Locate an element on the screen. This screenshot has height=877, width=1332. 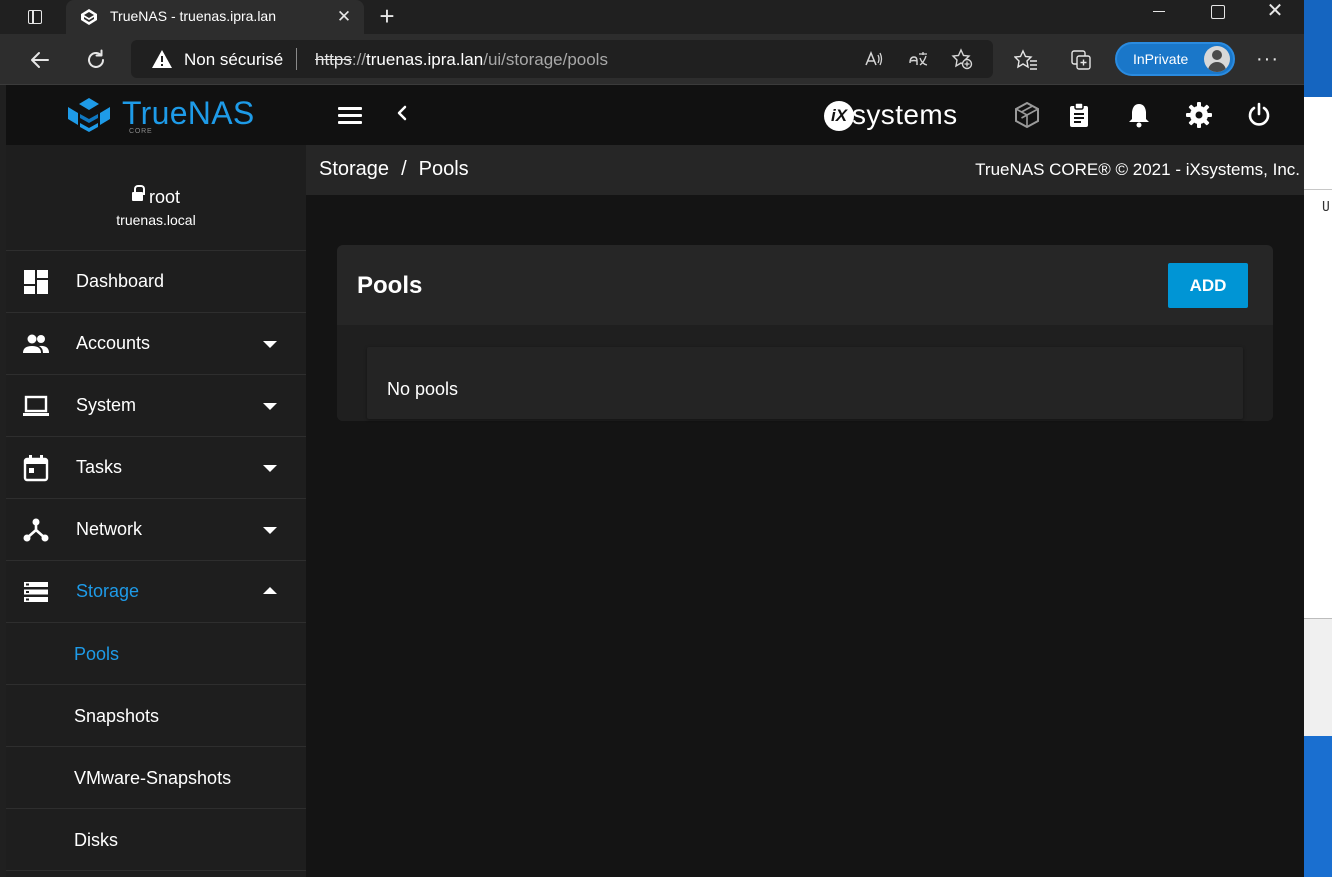
network-icon is located at coordinates (36, 530).